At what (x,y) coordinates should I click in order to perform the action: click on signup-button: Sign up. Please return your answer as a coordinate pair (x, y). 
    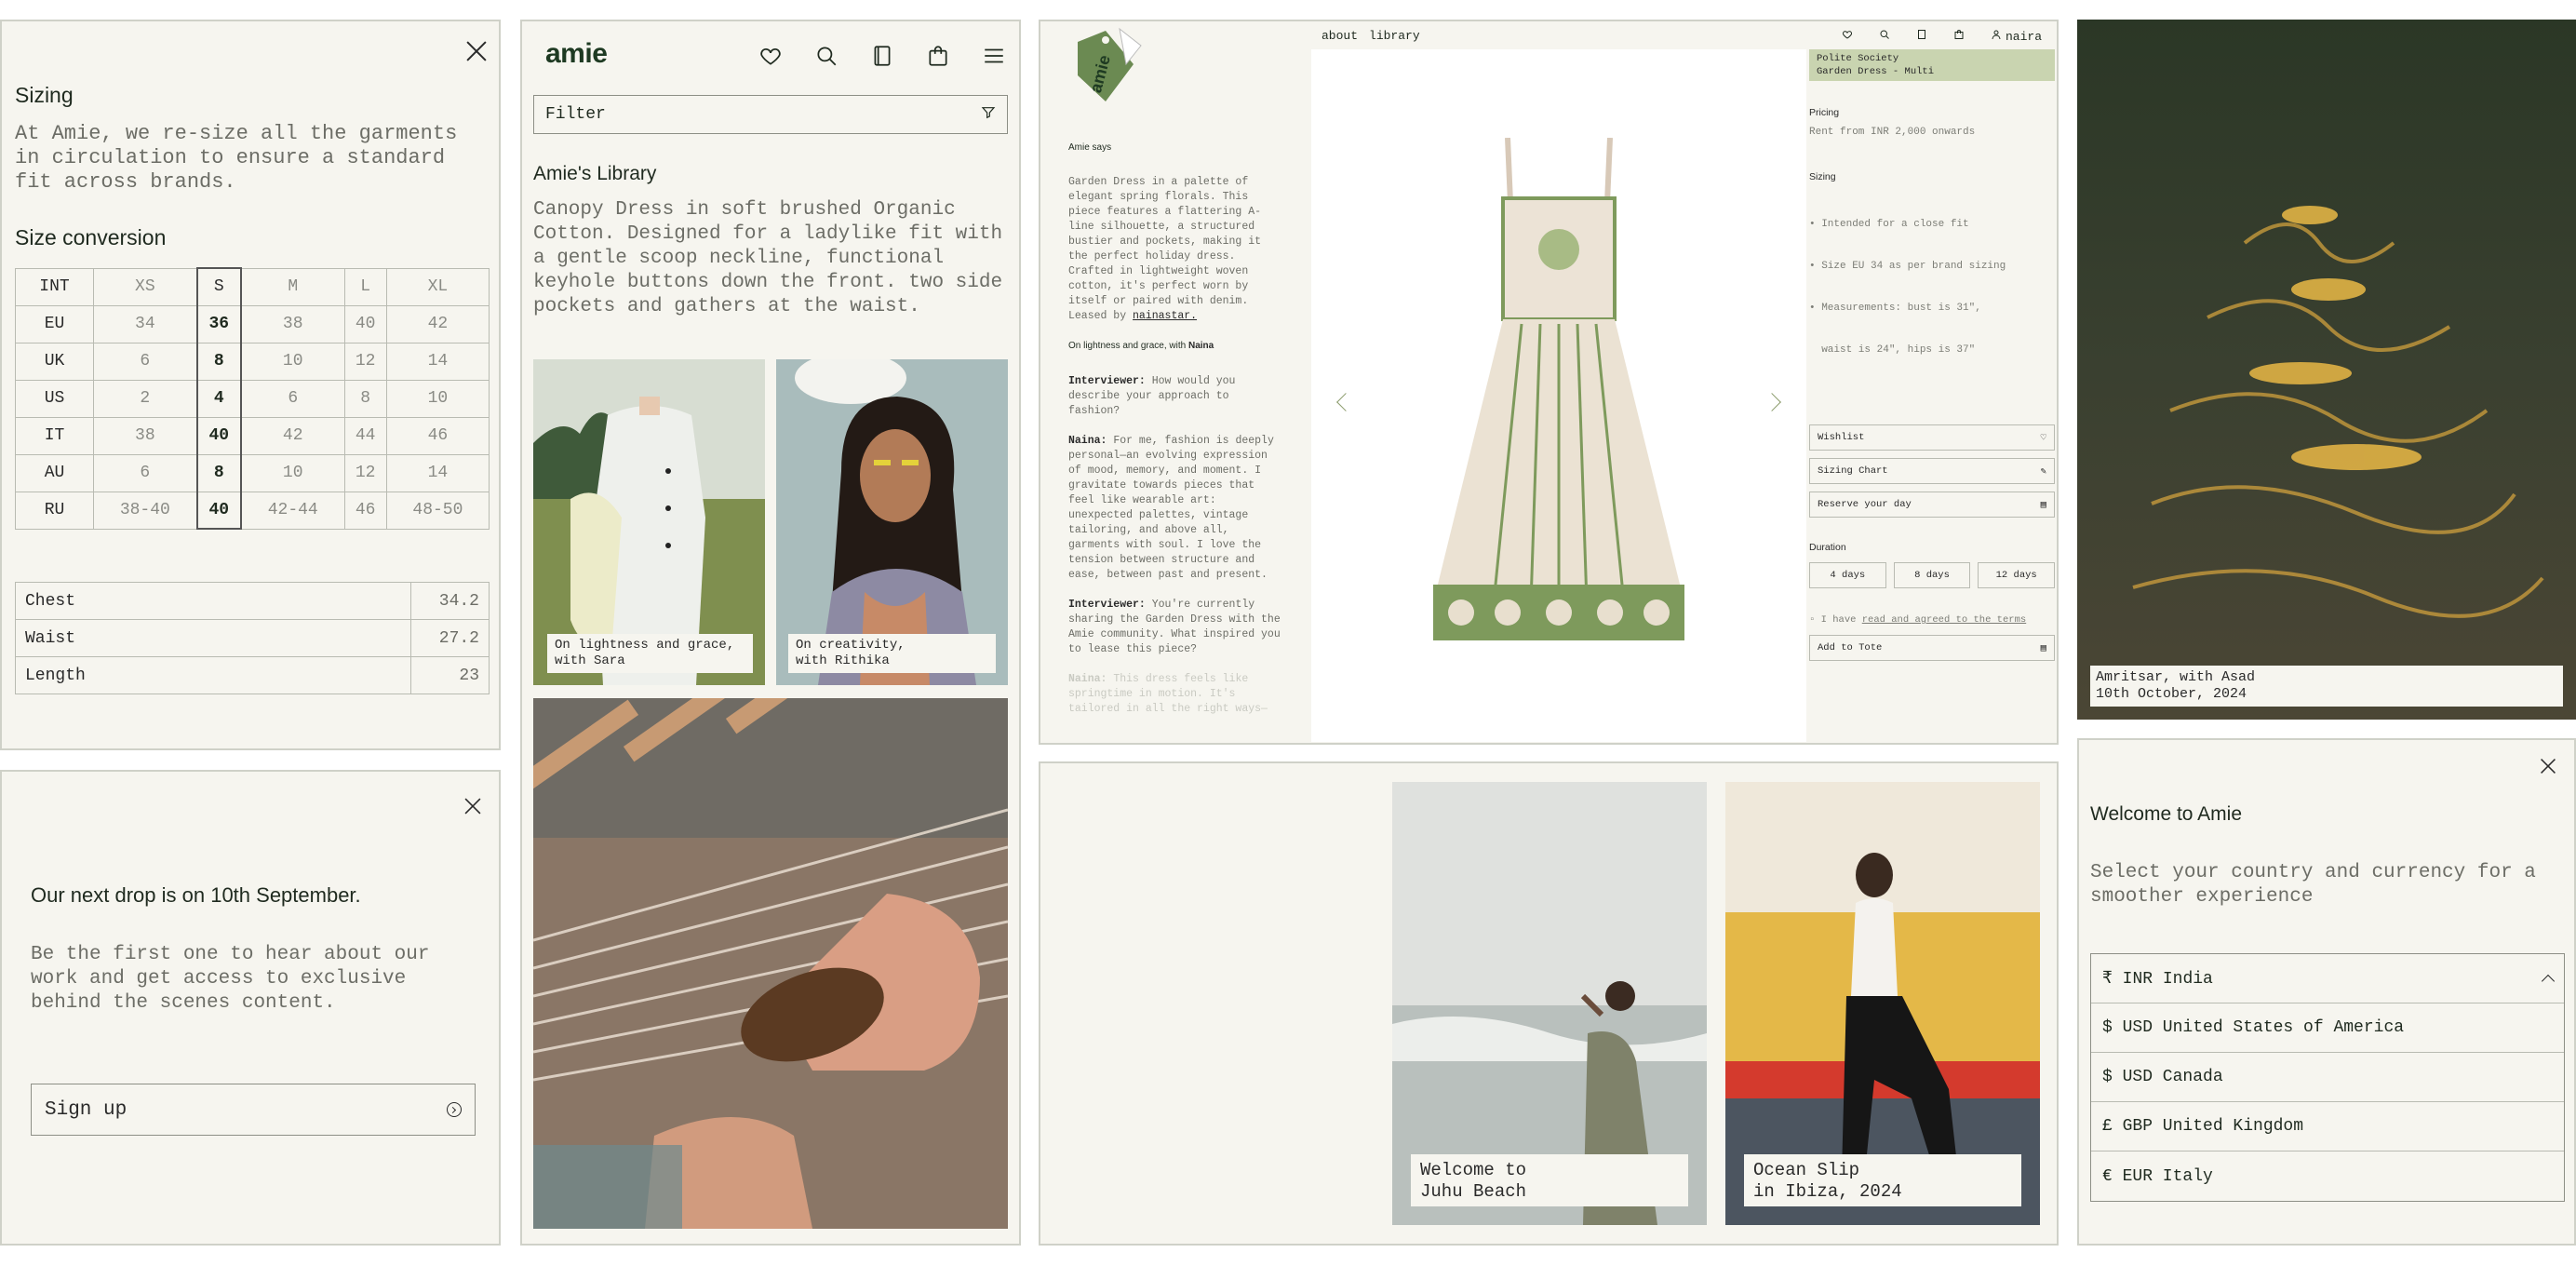
    Looking at the image, I should click on (253, 1110).